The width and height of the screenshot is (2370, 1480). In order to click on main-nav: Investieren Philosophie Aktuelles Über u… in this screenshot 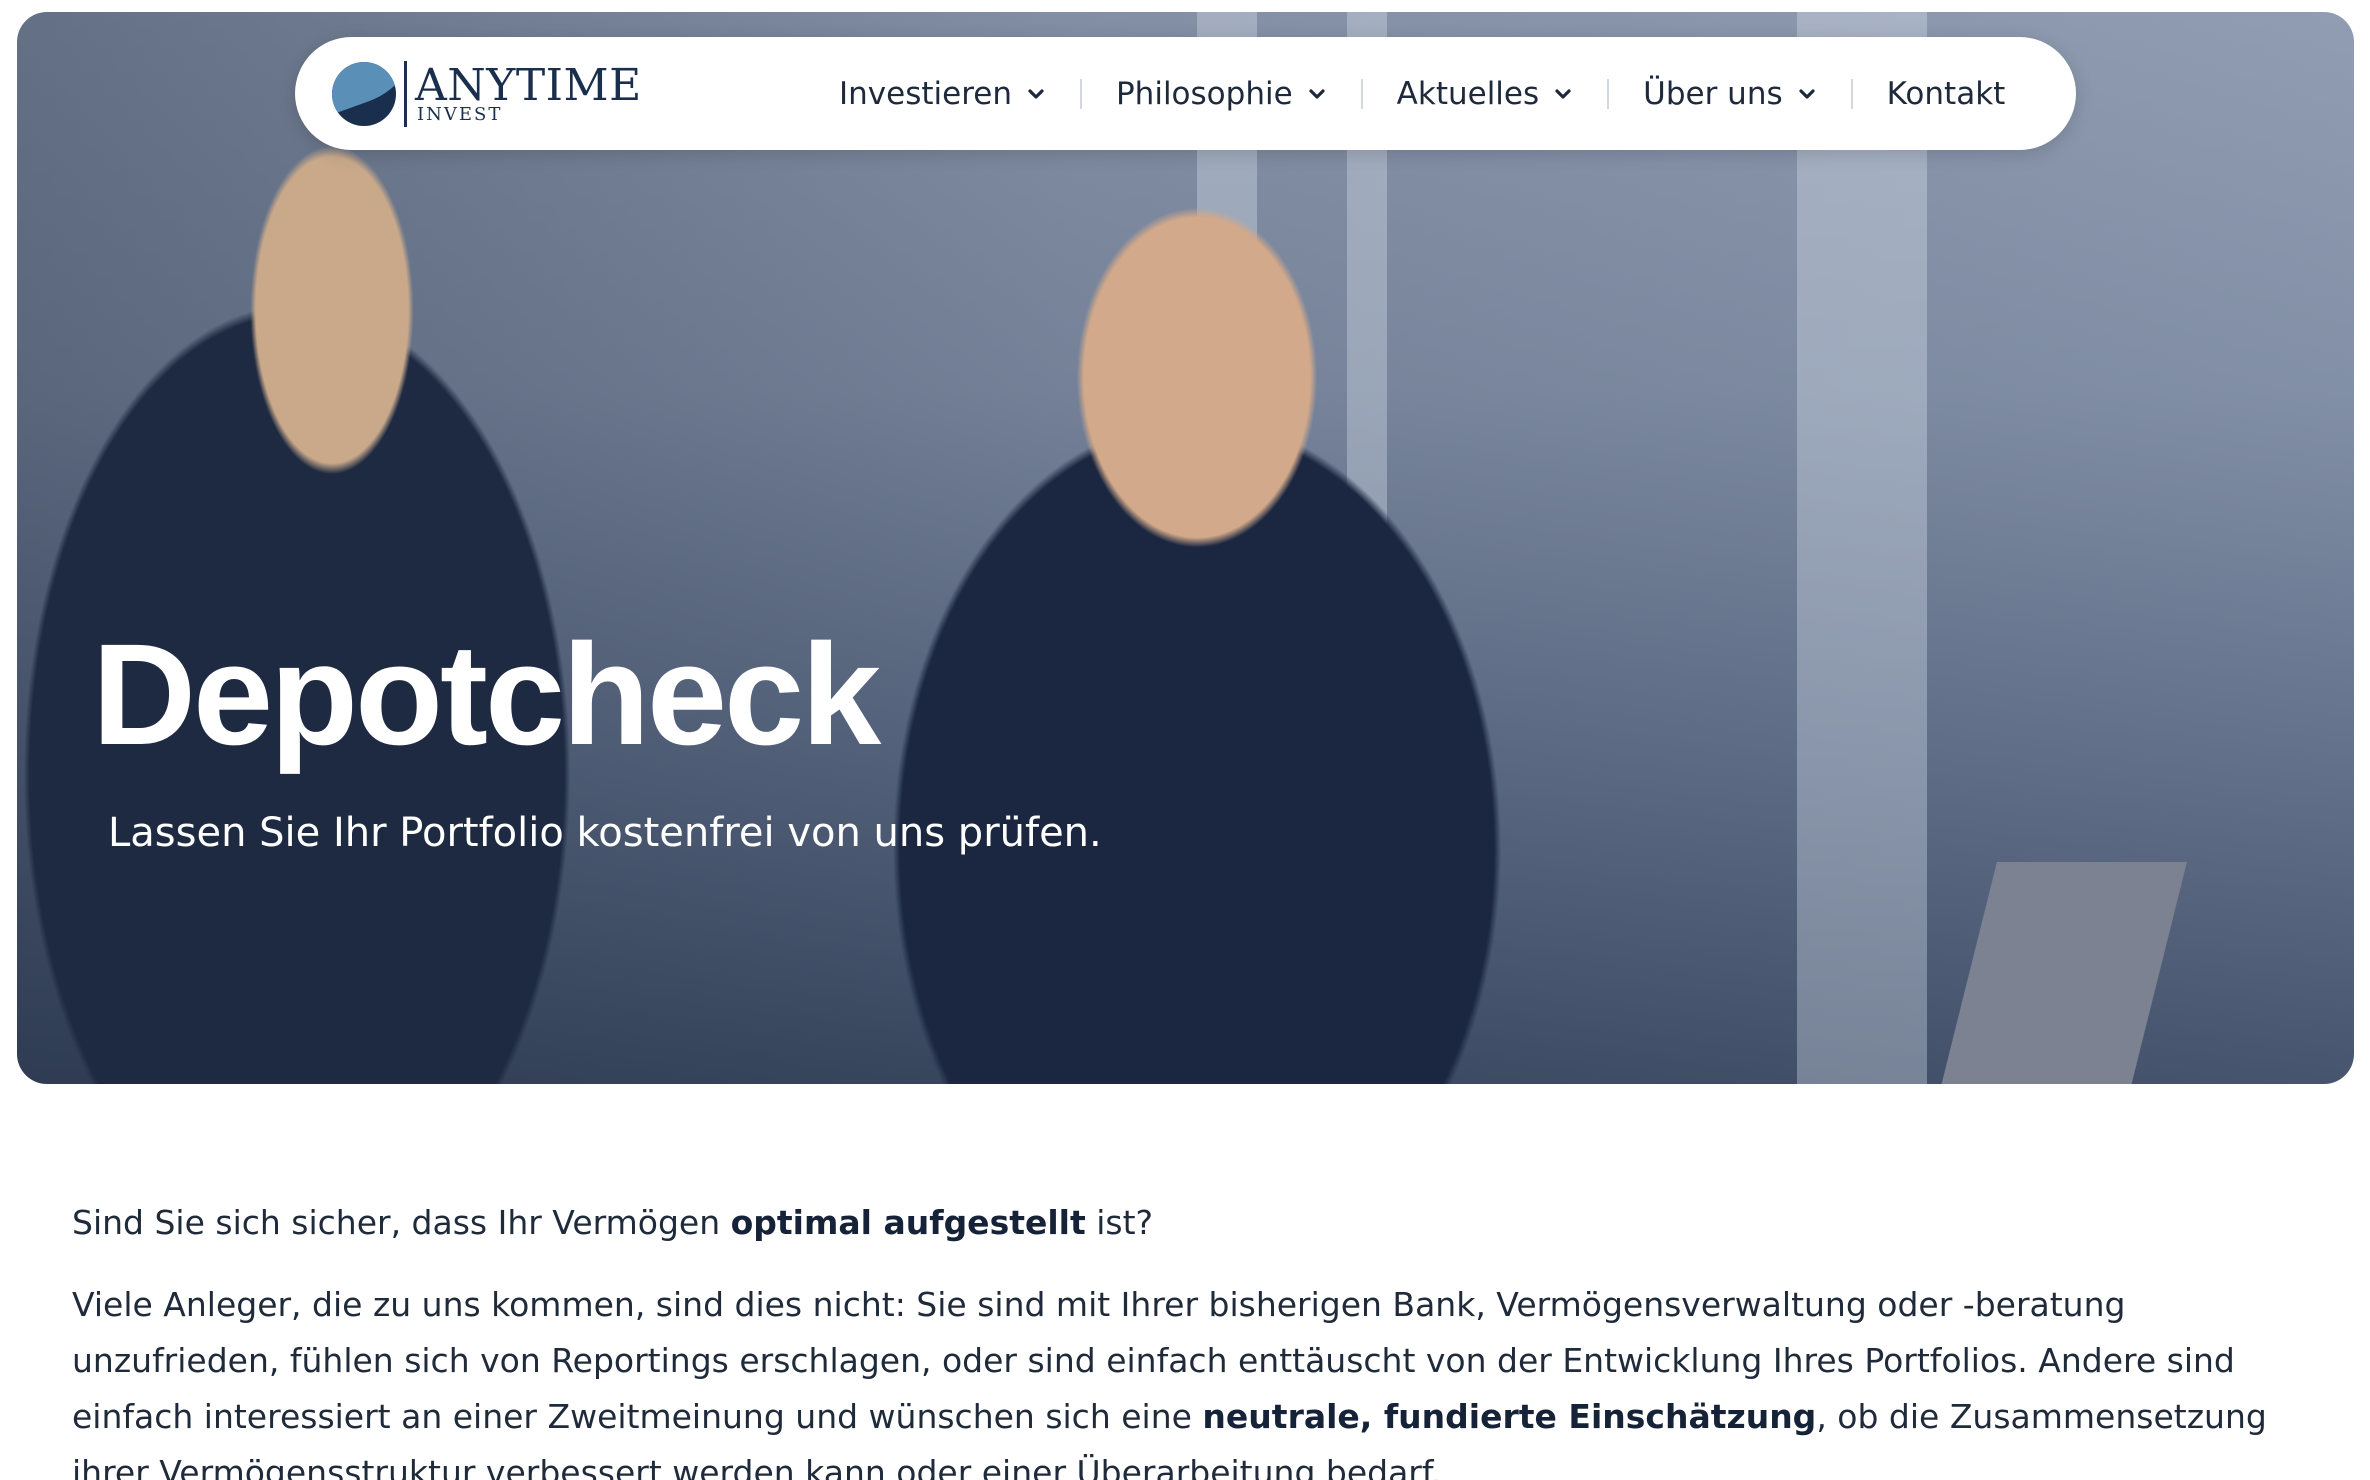, I will do `click(1422, 93)`.